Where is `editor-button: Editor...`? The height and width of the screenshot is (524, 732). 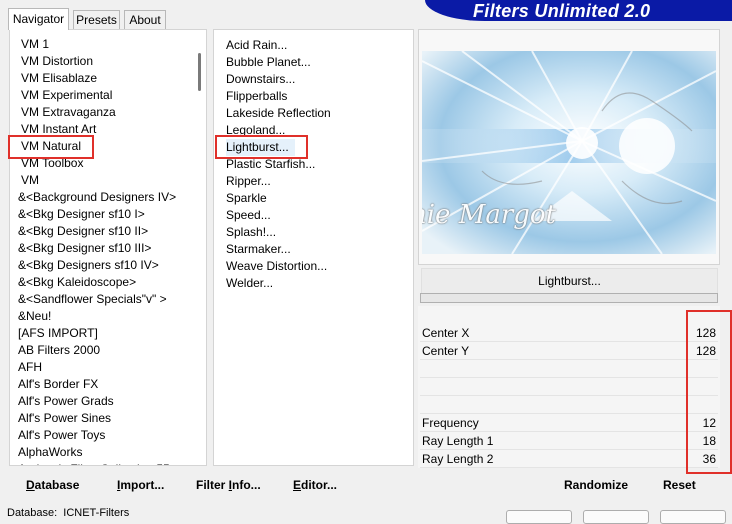
editor-button: Editor... is located at coordinates (315, 485).